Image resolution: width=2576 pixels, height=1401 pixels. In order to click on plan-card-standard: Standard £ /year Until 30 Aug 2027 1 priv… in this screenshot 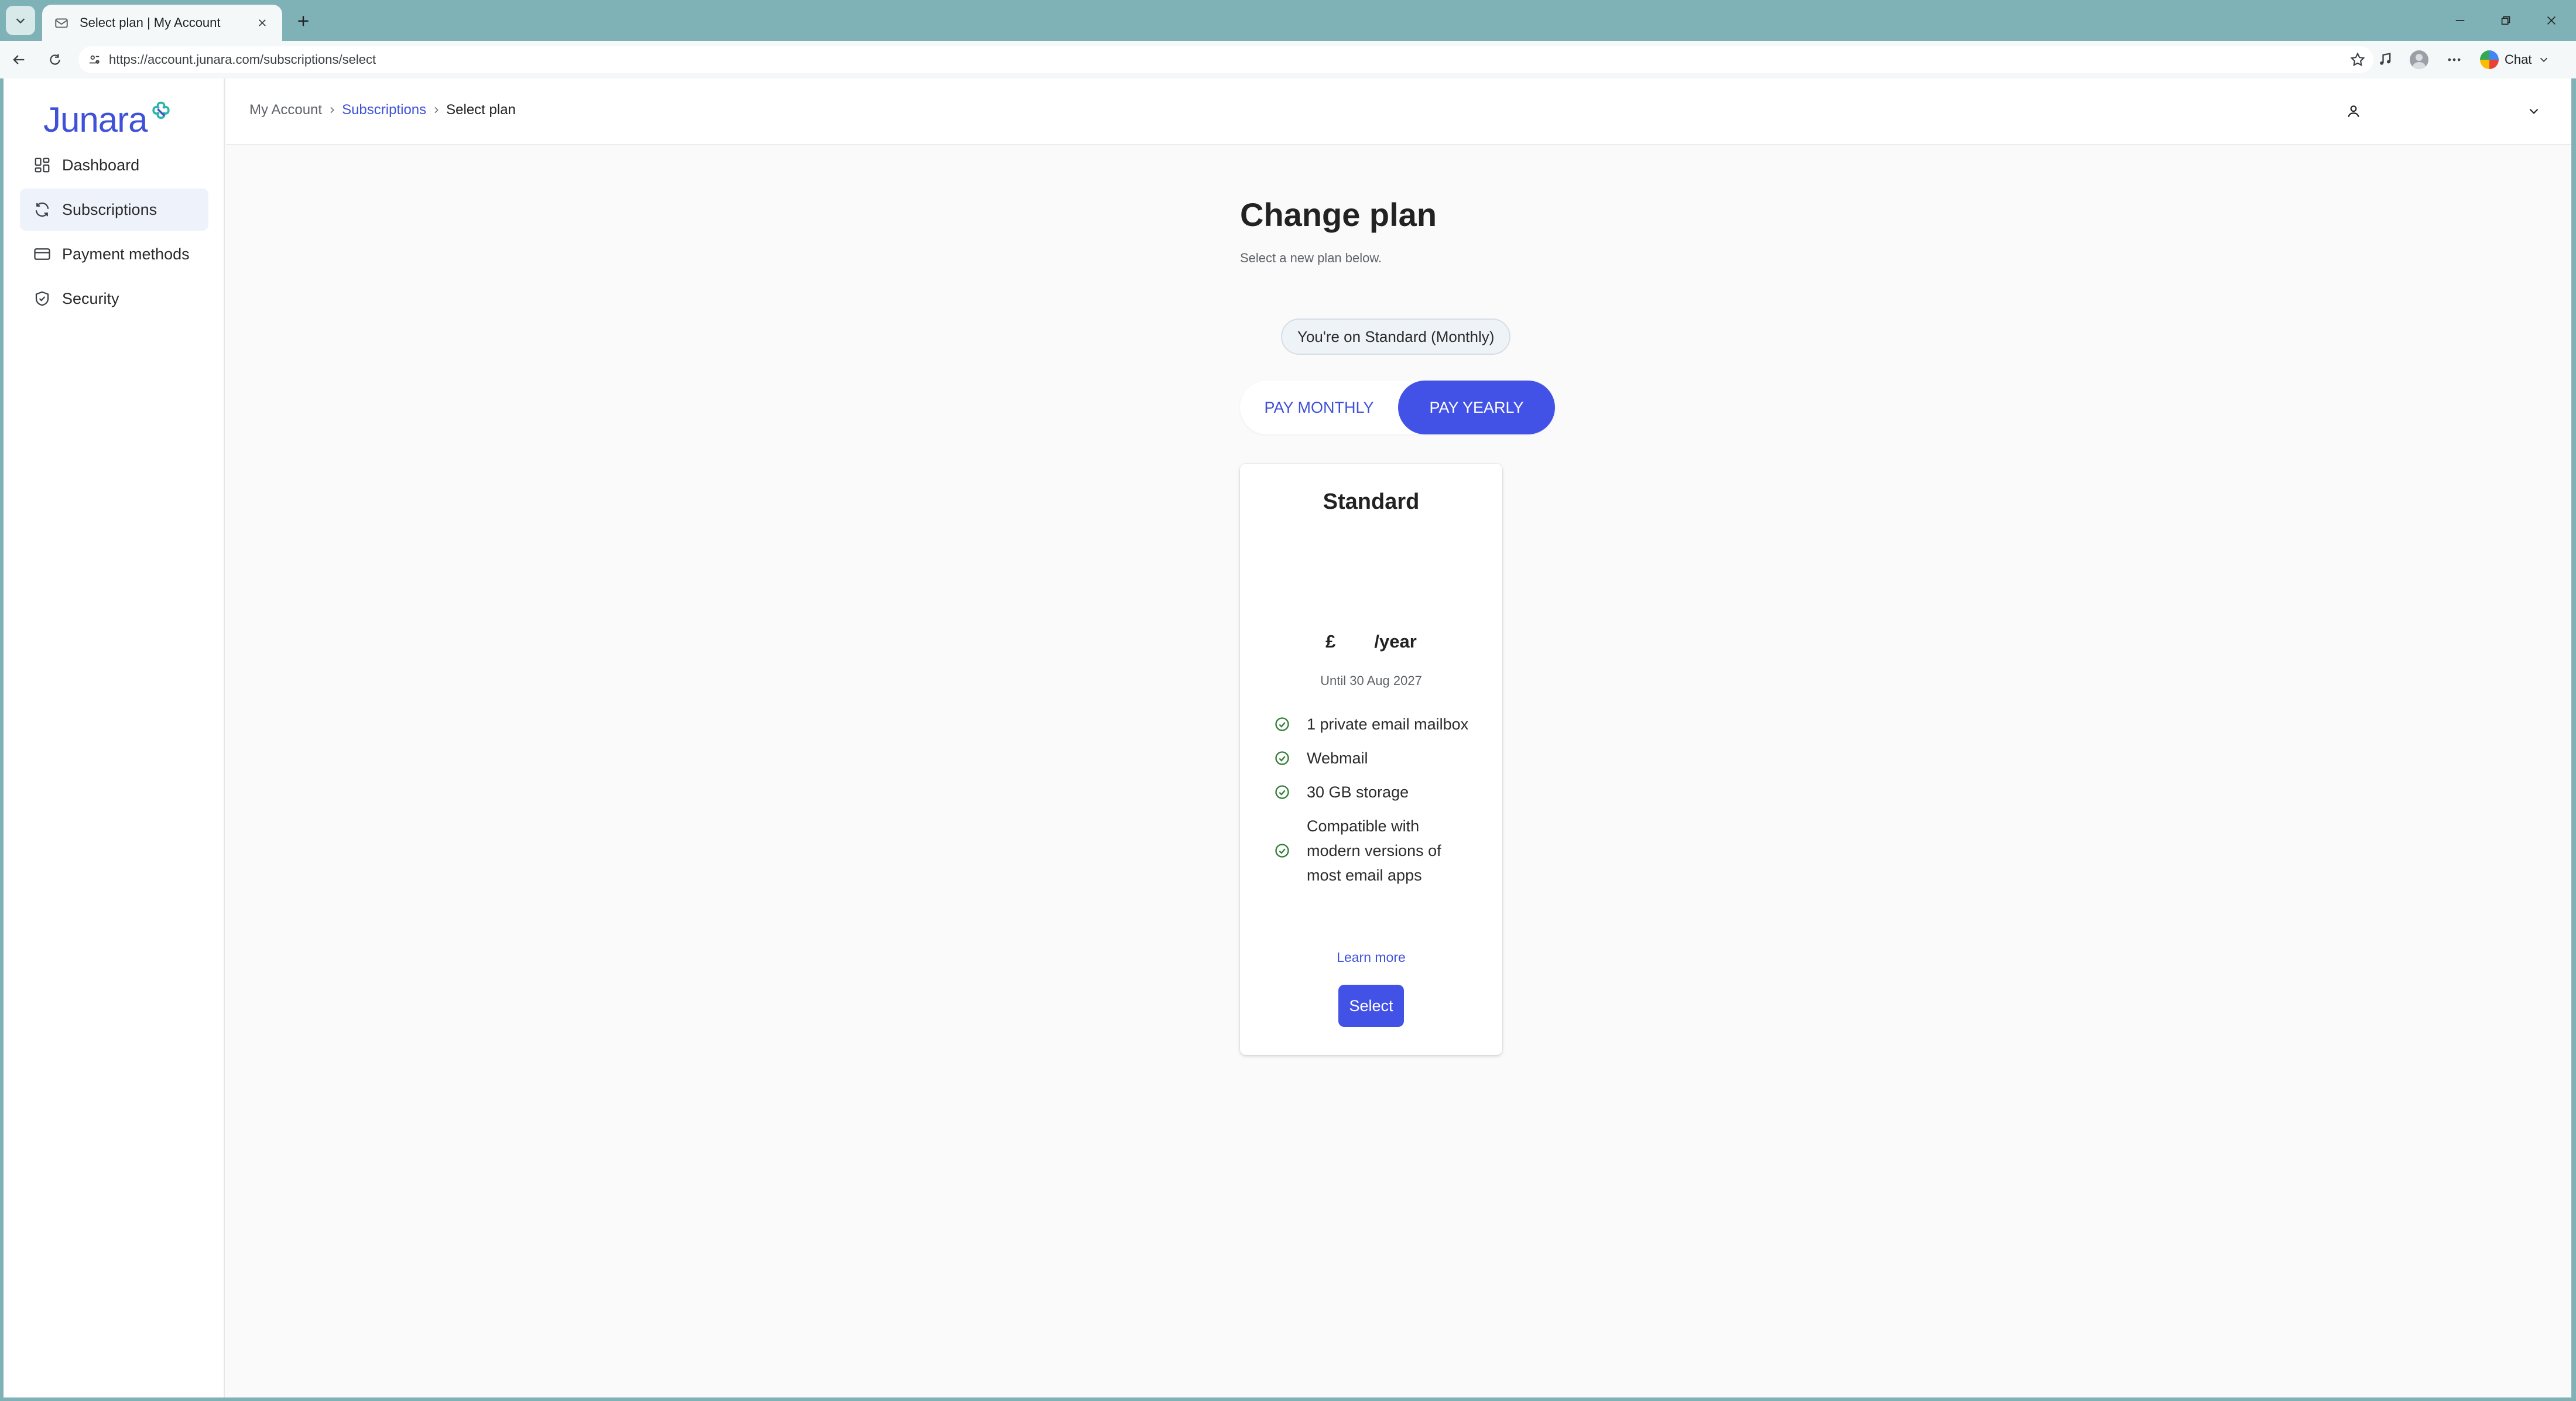, I will do `click(1371, 759)`.